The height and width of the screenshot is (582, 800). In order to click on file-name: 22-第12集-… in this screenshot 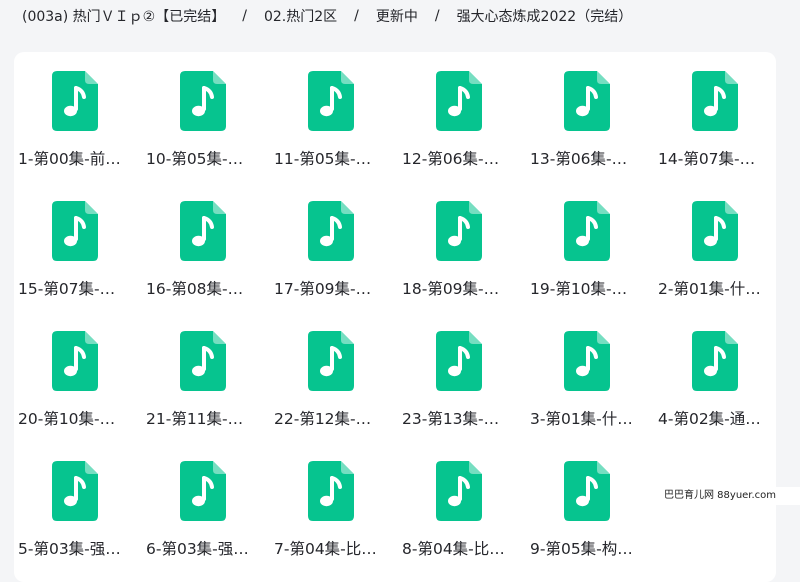, I will do `click(323, 419)`.